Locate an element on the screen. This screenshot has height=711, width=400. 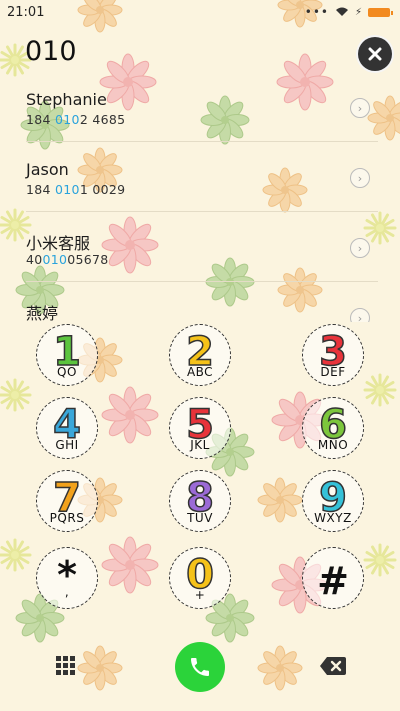
contact-row: 燕婷 › is located at coordinates (200, 302).